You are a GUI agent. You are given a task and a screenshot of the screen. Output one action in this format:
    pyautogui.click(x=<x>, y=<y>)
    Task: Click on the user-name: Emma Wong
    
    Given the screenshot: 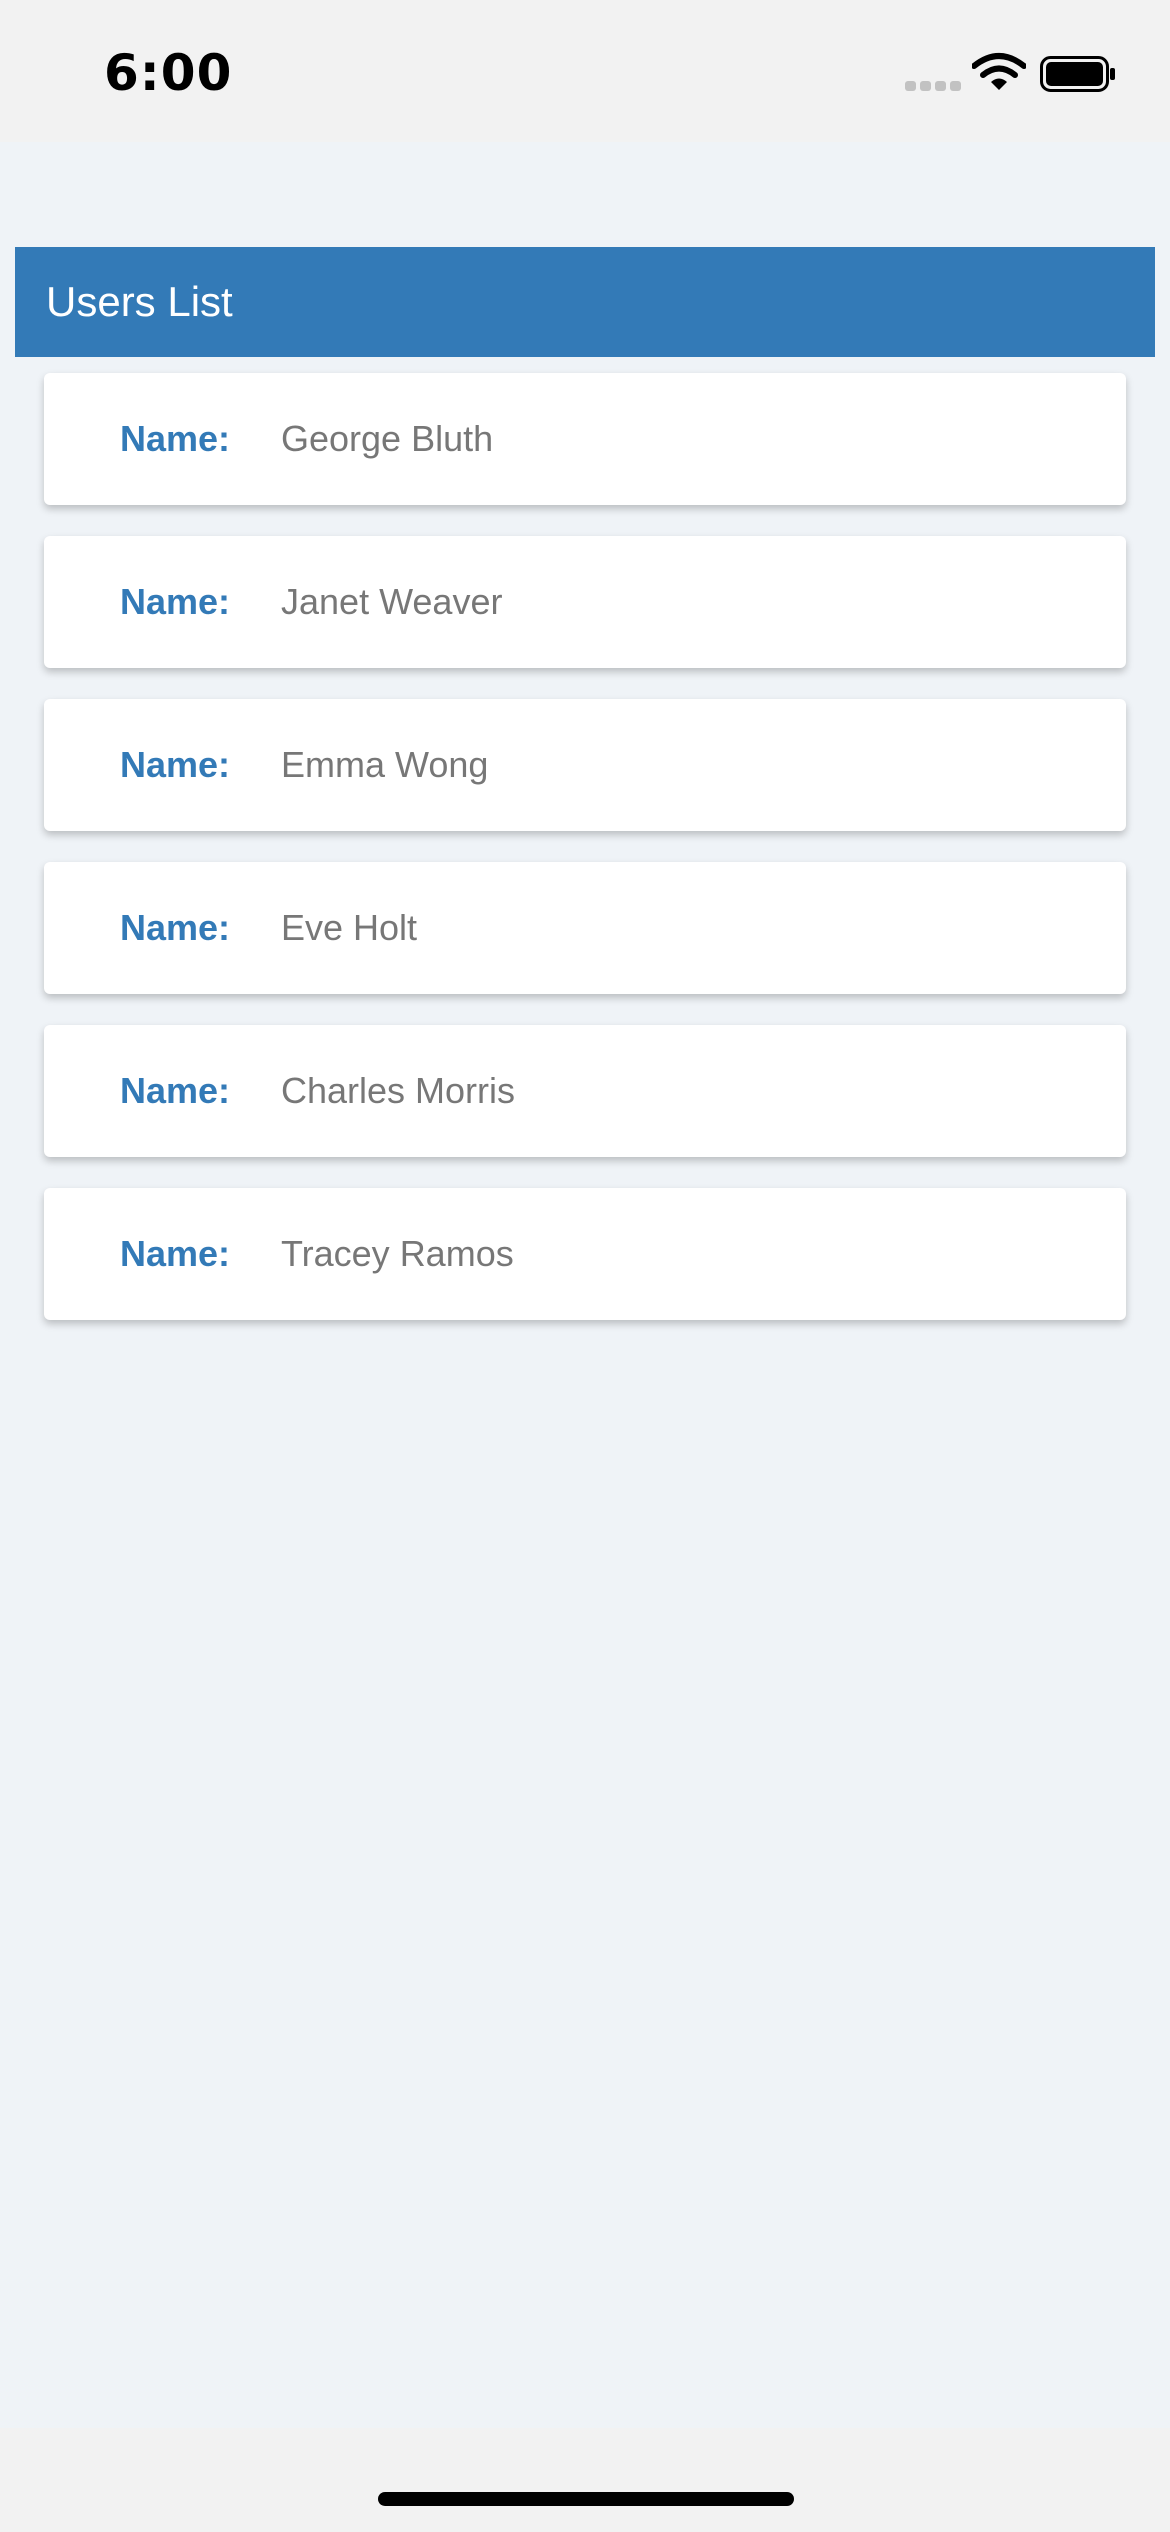 What is the action you would take?
    pyautogui.click(x=385, y=764)
    